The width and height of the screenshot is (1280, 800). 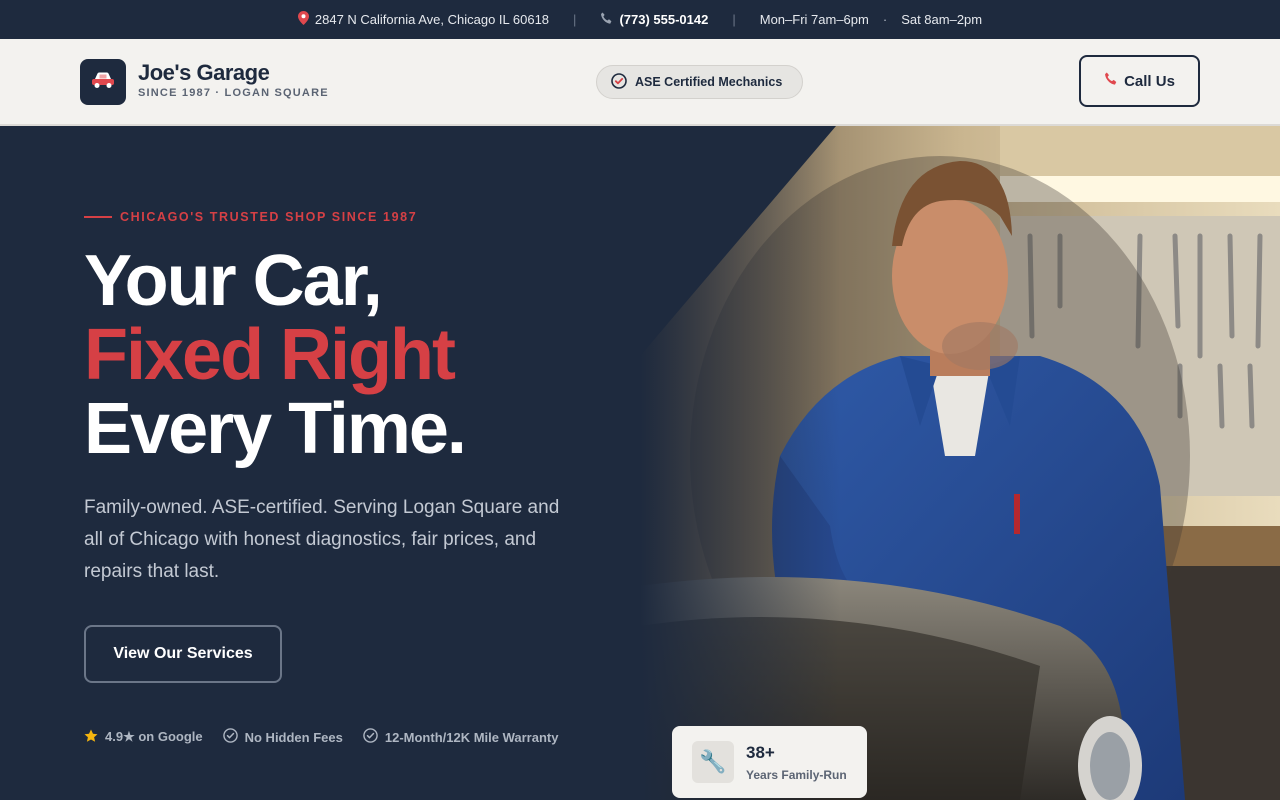 What do you see at coordinates (796, 774) in the screenshot?
I see `stat-label: Years Family-Run` at bounding box center [796, 774].